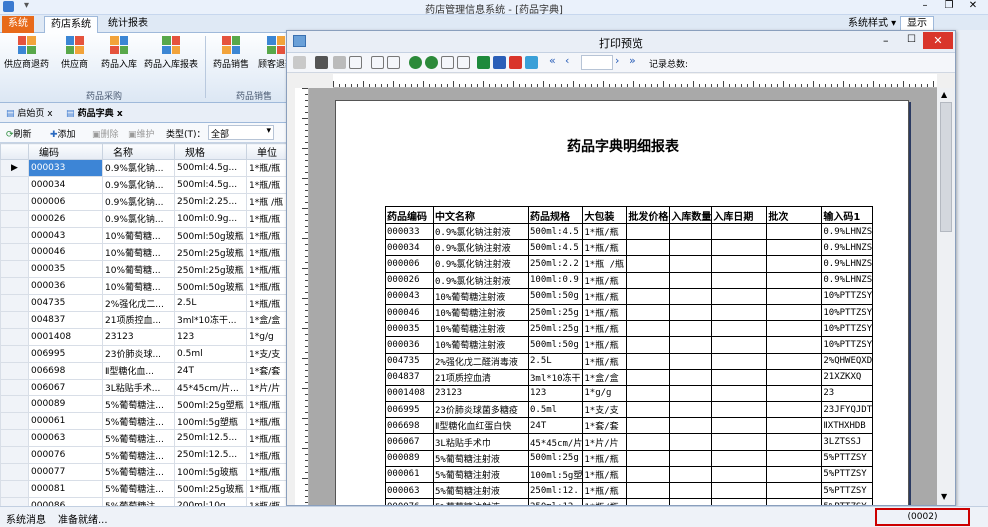  What do you see at coordinates (944, 94) in the screenshot?
I see `scroll-up-icon: ▲` at bounding box center [944, 94].